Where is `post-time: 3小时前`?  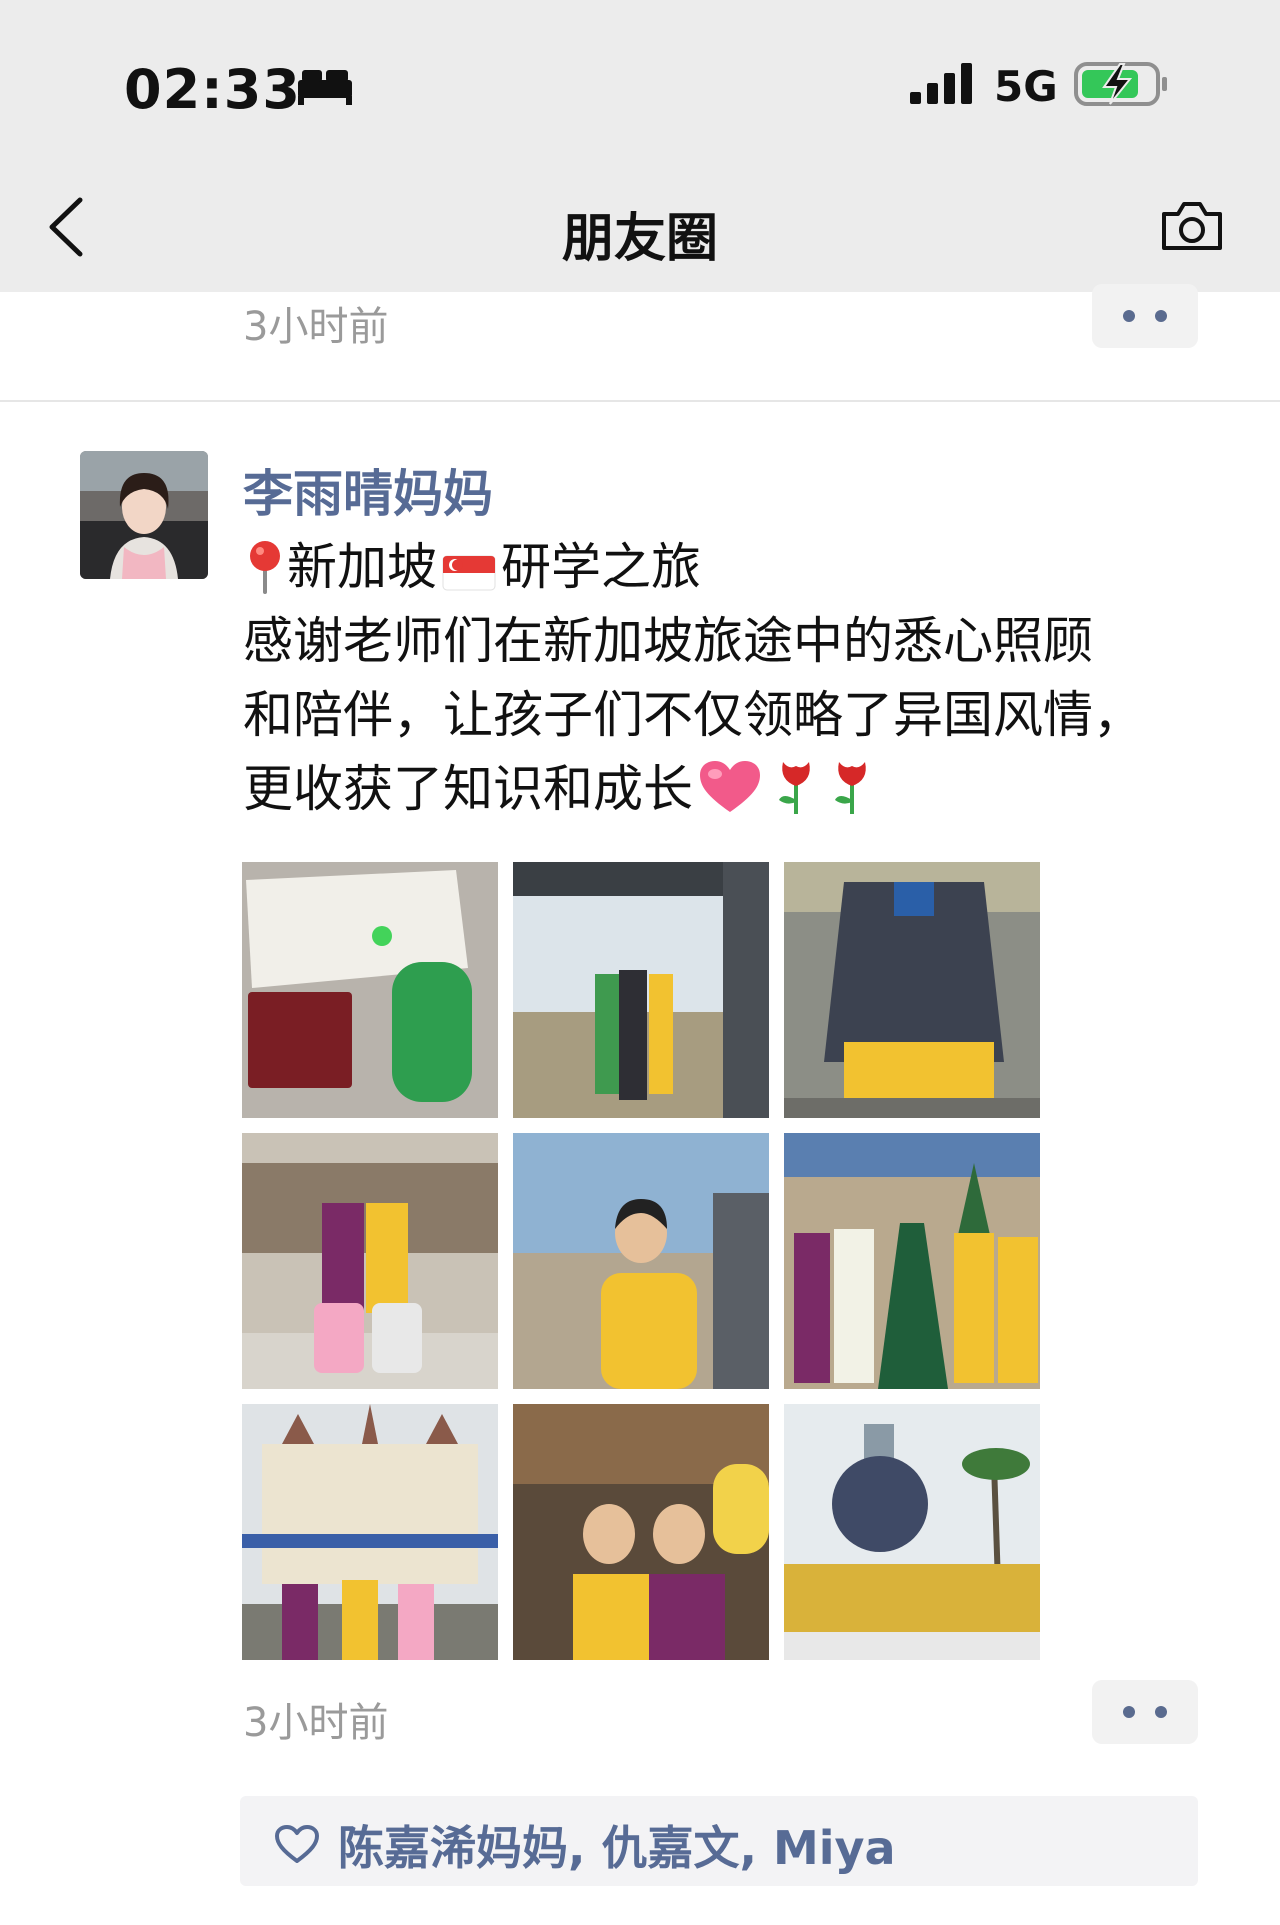
post-time: 3小时前 is located at coordinates (316, 1723).